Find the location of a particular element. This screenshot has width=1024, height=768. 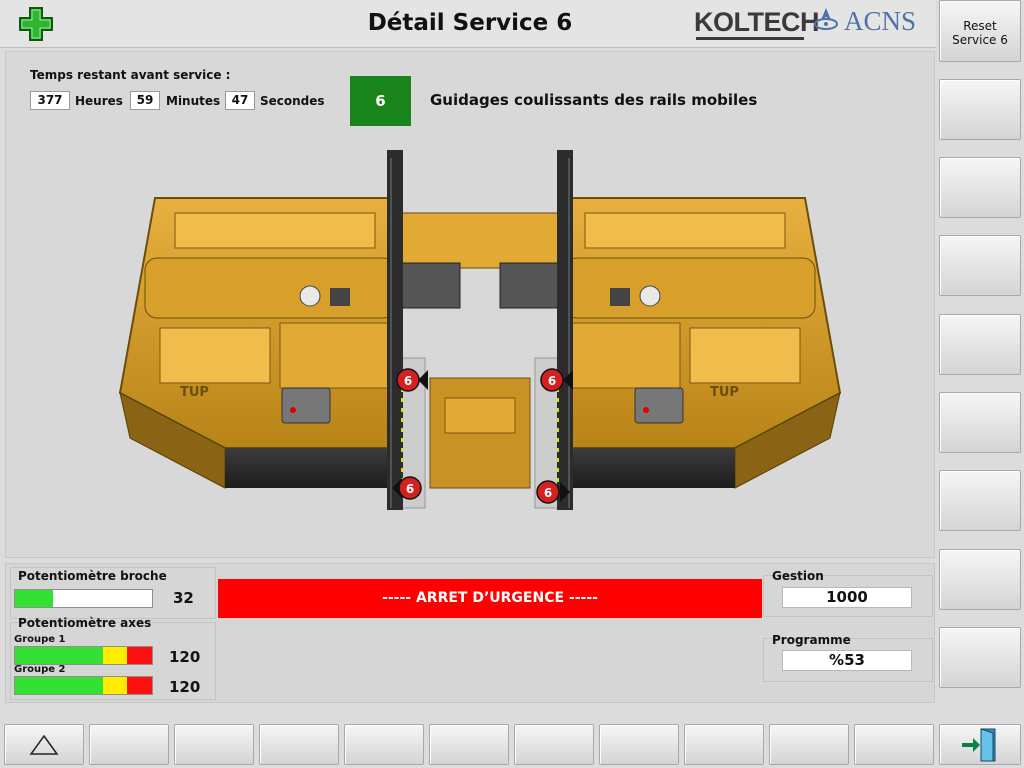

service-name: Guidages coulissants des rails mobiles is located at coordinates (594, 100).